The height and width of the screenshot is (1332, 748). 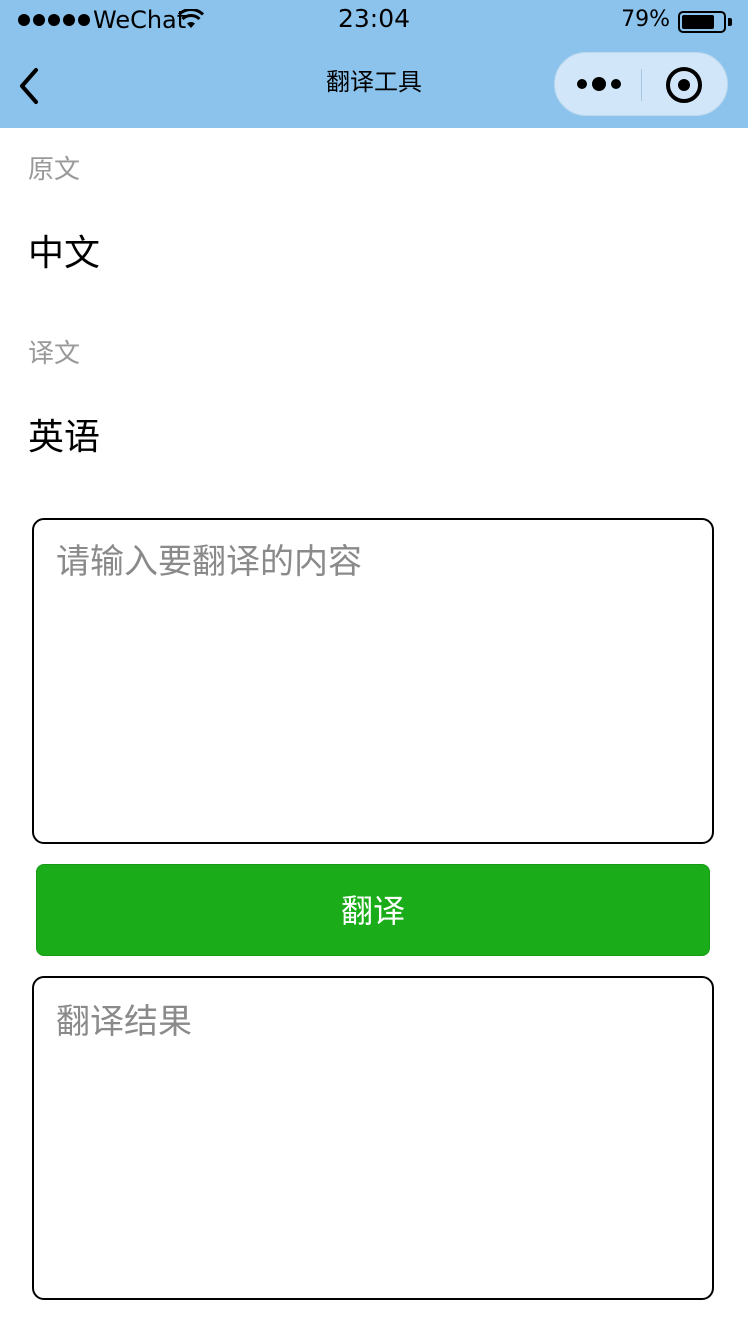 I want to click on source-language-label: 原文, so click(x=54, y=170).